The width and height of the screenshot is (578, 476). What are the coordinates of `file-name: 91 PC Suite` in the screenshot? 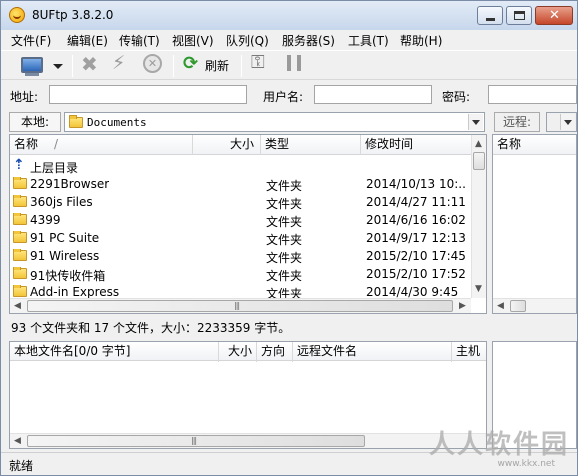 It's located at (65, 238).